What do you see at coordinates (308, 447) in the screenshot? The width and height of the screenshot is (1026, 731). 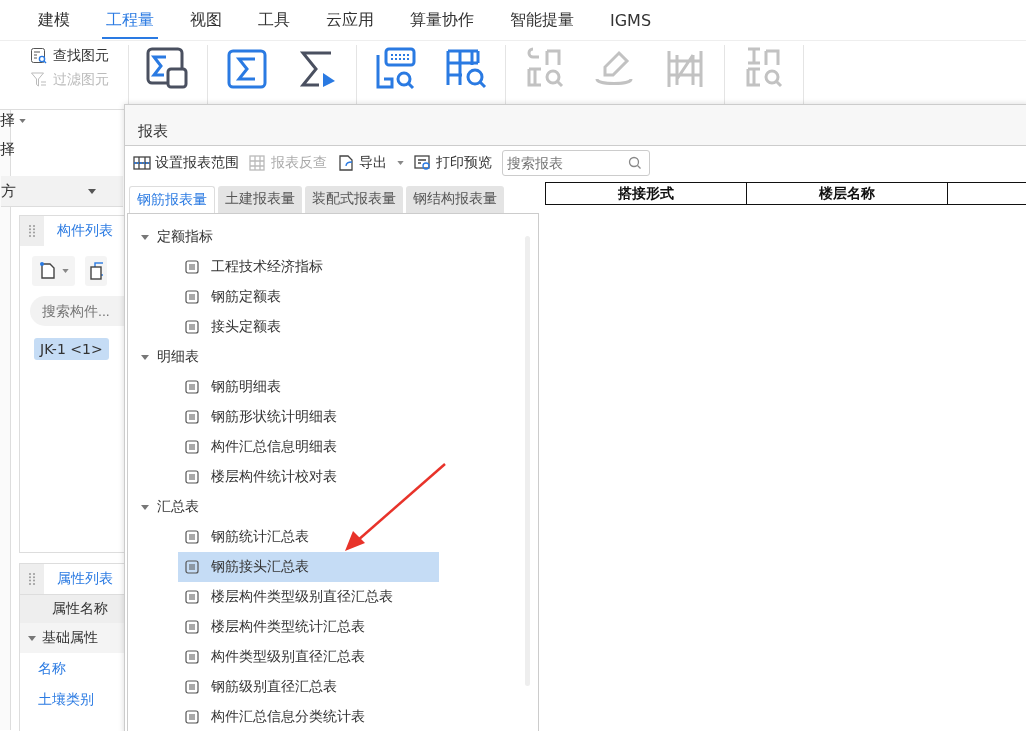 I see `tree-item: 构件汇总信息明细表` at bounding box center [308, 447].